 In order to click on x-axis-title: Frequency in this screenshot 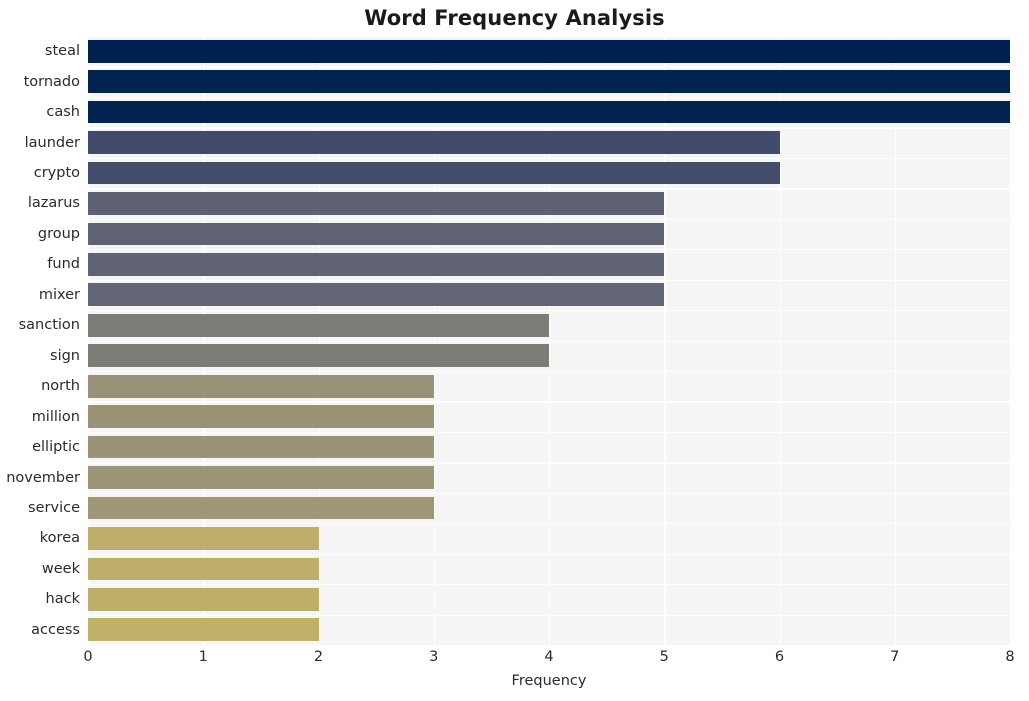, I will do `click(549, 681)`.